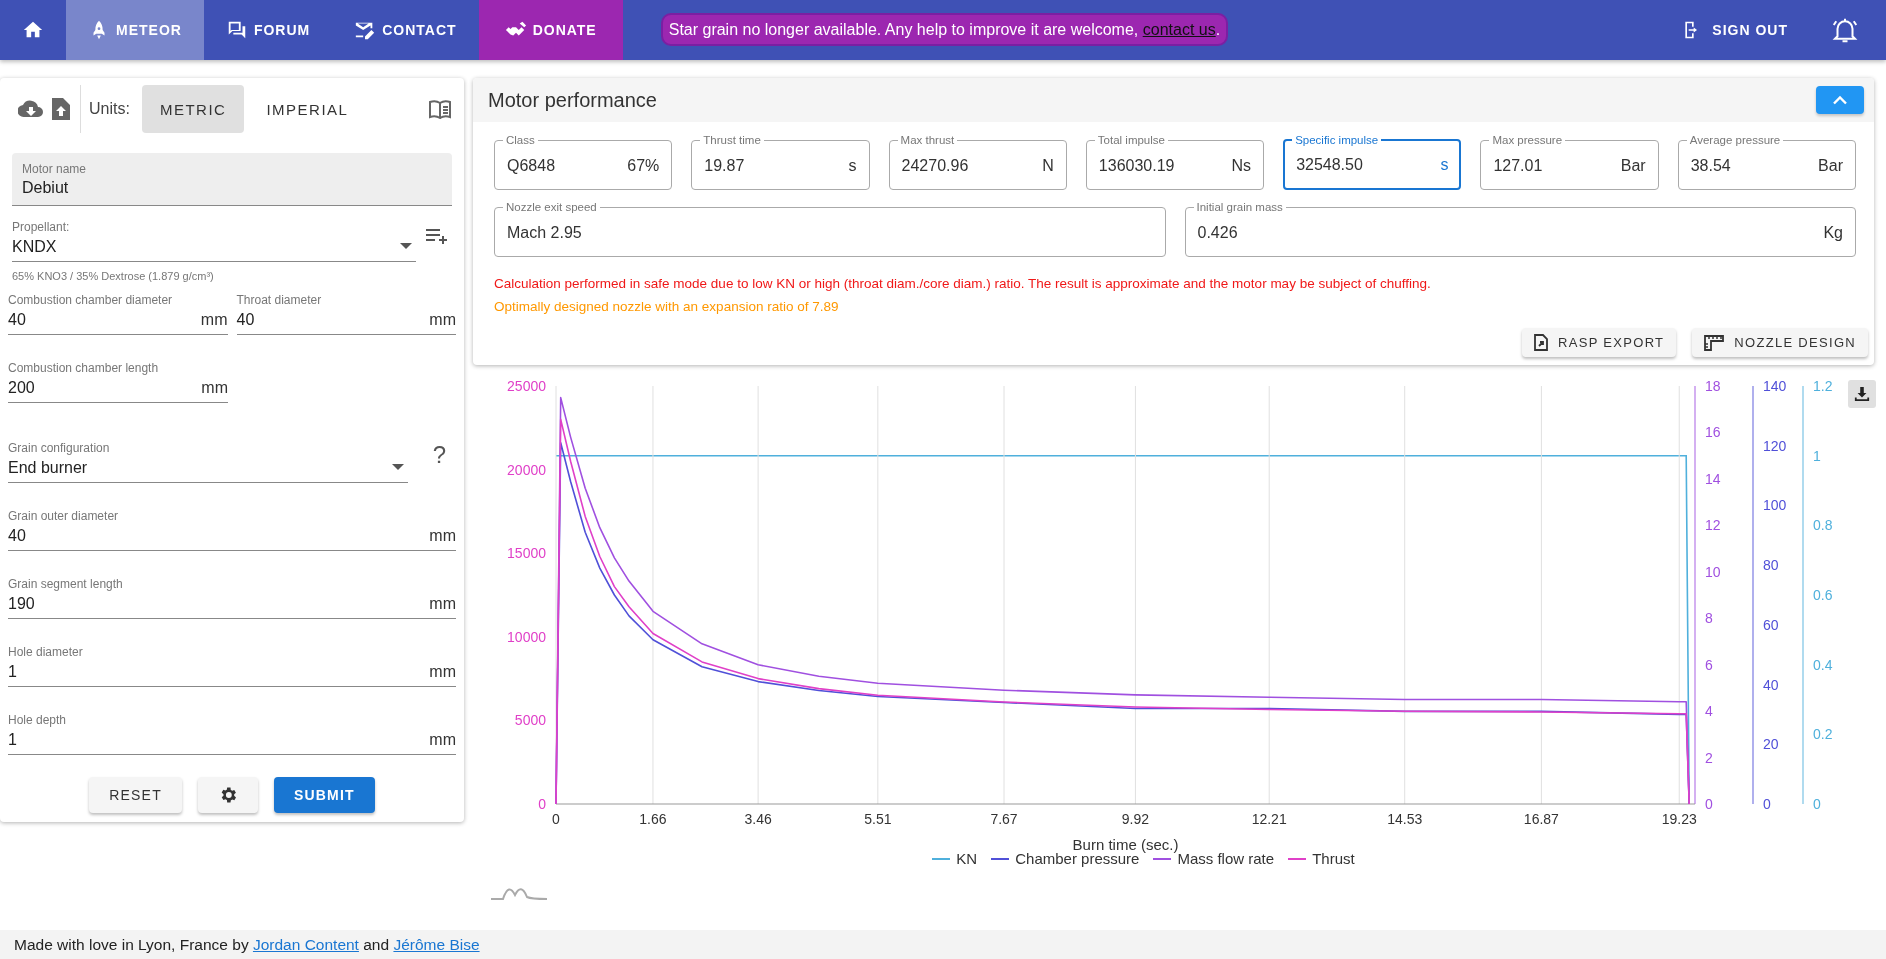 The width and height of the screenshot is (1886, 959). I want to click on unit-toggle: IMPERIAL, so click(307, 109).